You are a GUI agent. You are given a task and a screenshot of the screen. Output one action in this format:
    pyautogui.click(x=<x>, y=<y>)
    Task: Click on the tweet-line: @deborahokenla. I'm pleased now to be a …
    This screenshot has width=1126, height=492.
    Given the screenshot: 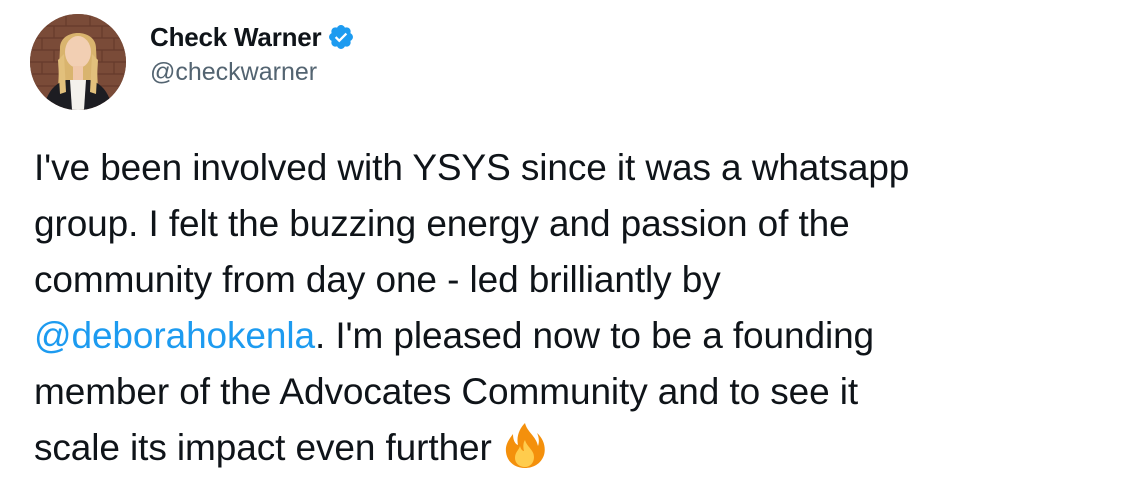 What is the action you would take?
    pyautogui.click(x=576, y=336)
    